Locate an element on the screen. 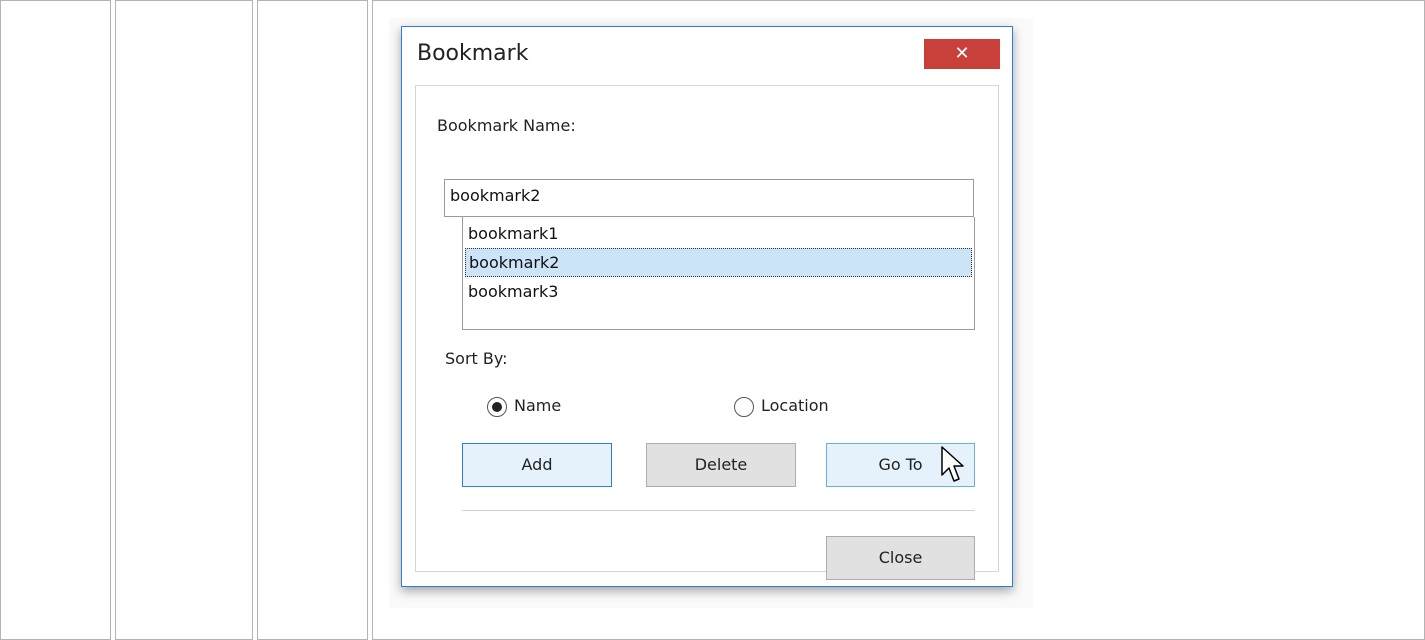  list-item: bookmark3 is located at coordinates (718, 291).